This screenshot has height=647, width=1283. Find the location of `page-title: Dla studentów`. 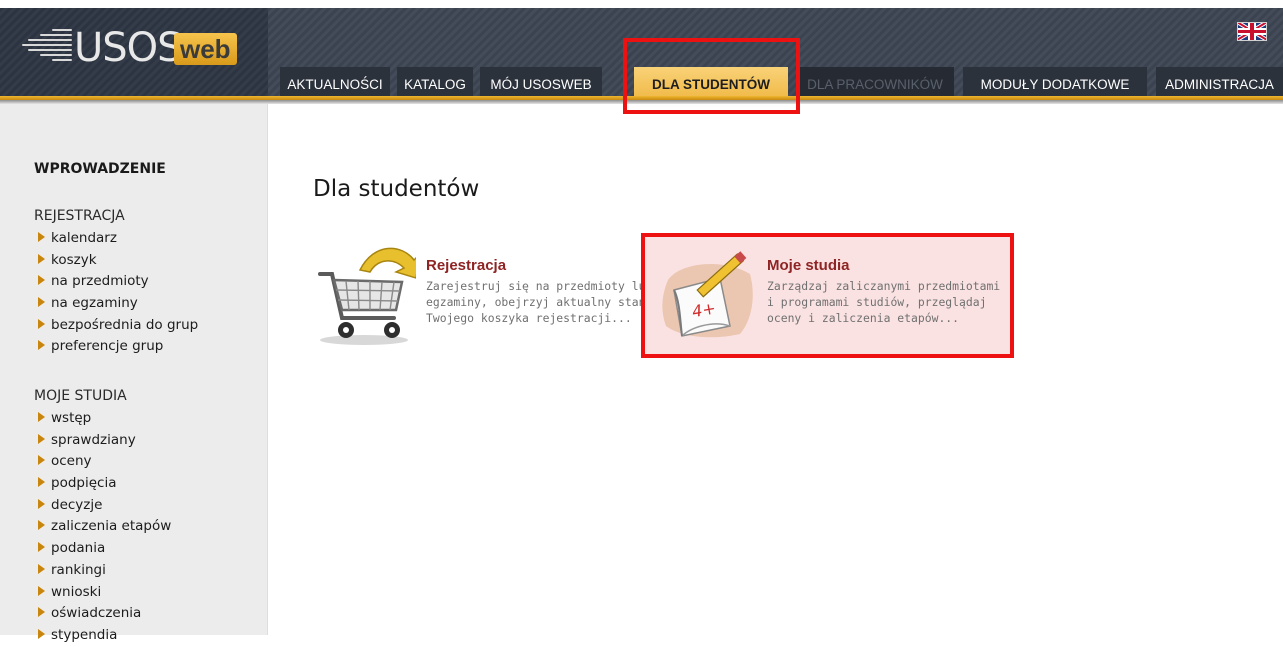

page-title: Dla studentów is located at coordinates (396, 189).